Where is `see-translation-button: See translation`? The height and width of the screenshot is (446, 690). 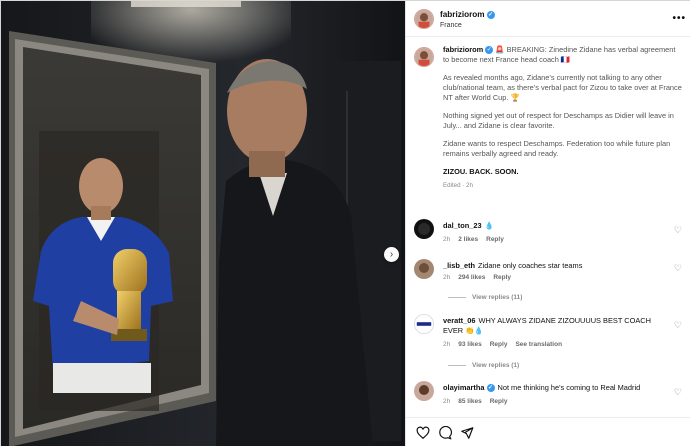
see-translation-button: See translation is located at coordinates (538, 344).